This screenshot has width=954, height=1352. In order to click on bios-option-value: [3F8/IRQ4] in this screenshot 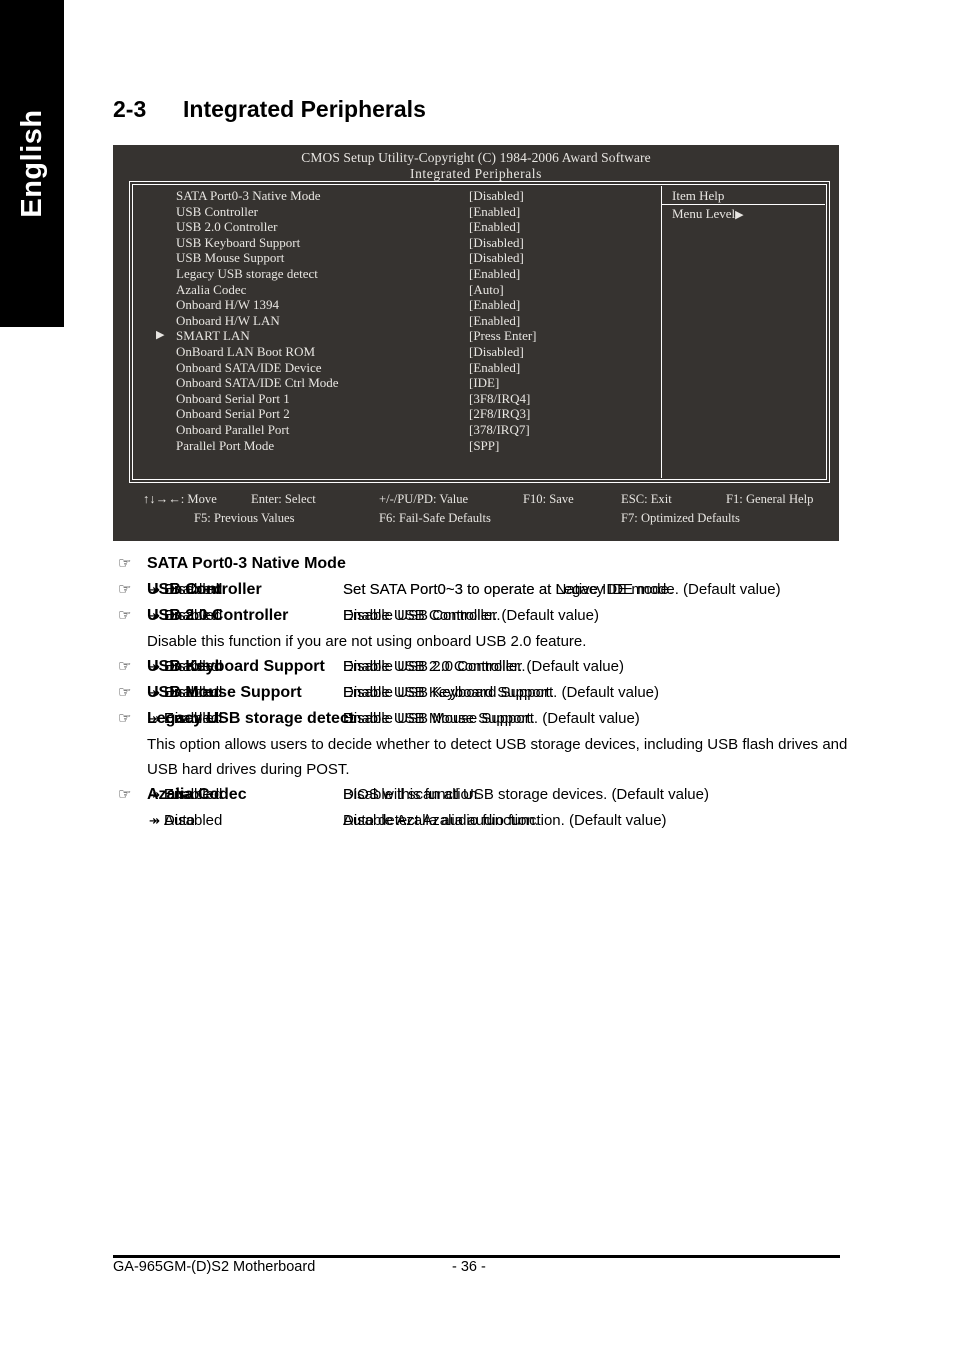, I will do `click(499, 399)`.